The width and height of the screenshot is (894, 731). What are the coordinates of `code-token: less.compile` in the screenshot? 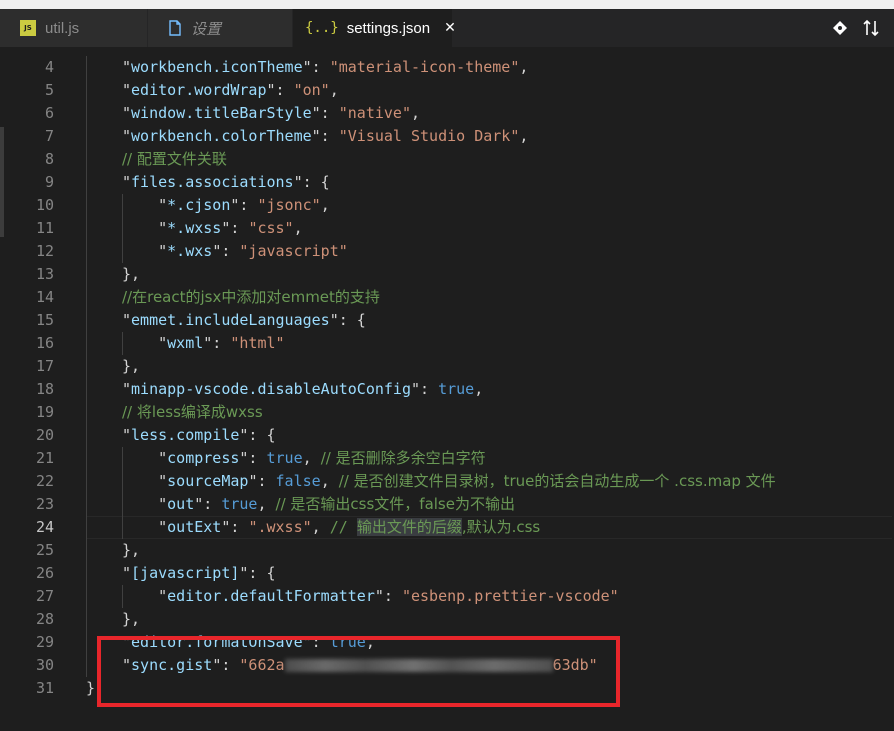 It's located at (185, 435).